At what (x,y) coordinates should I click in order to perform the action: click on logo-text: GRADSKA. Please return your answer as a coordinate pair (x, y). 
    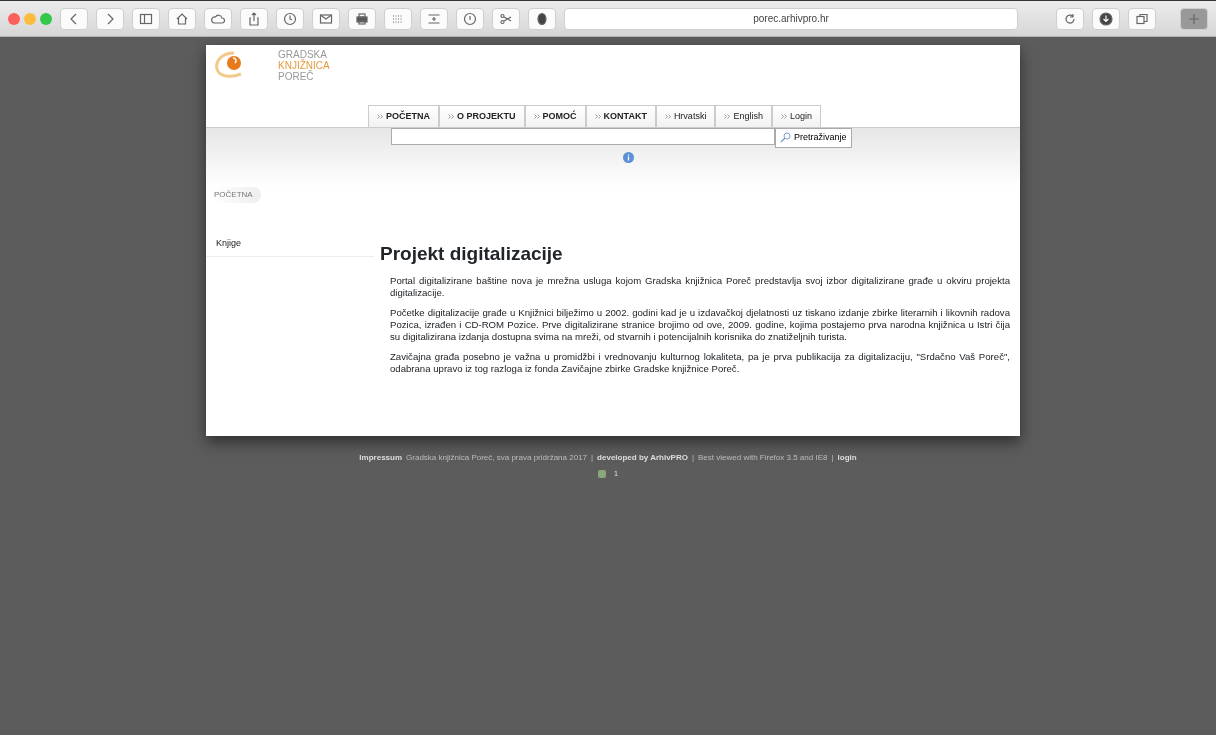
    Looking at the image, I should click on (302, 54).